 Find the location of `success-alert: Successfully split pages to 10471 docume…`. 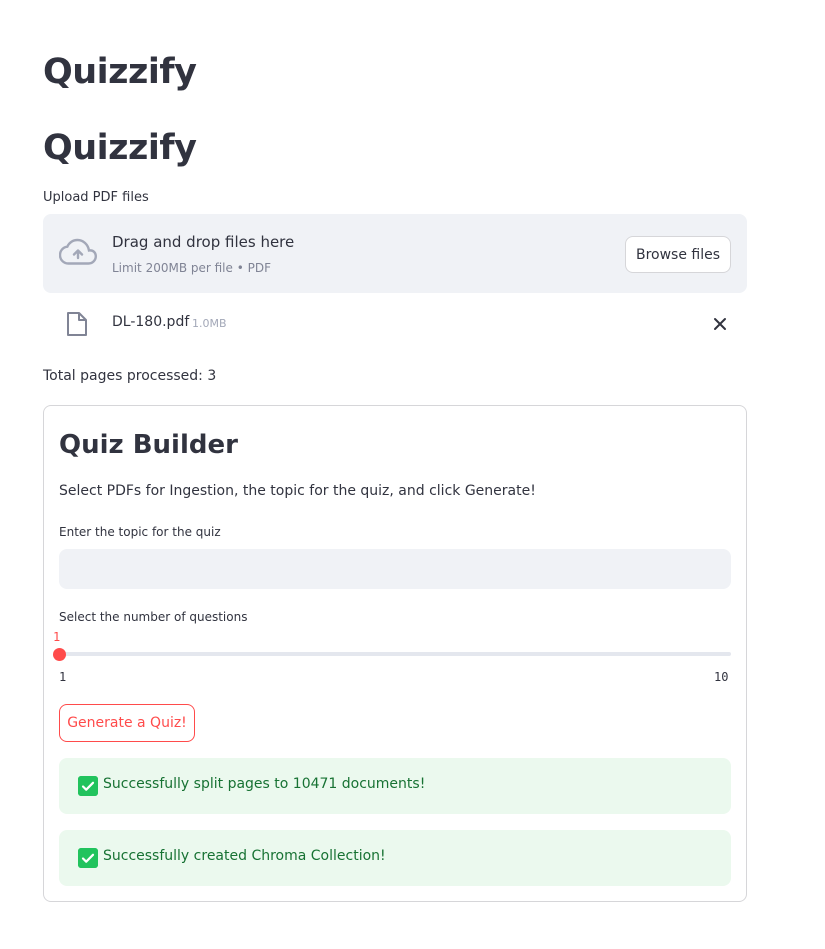

success-alert: Successfully split pages to 10471 docume… is located at coordinates (395, 786).